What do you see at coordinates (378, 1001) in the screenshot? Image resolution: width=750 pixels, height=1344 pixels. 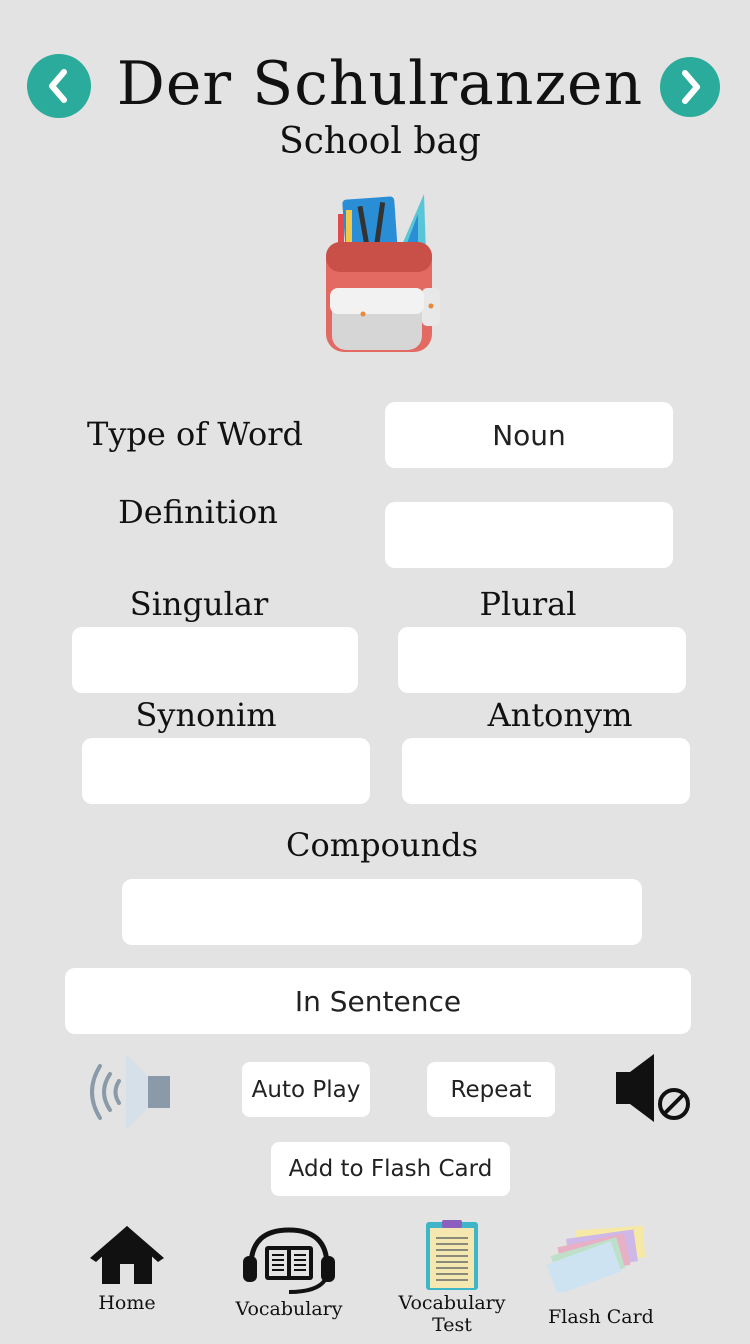 I see `in-sentence-button: In Sentence` at bounding box center [378, 1001].